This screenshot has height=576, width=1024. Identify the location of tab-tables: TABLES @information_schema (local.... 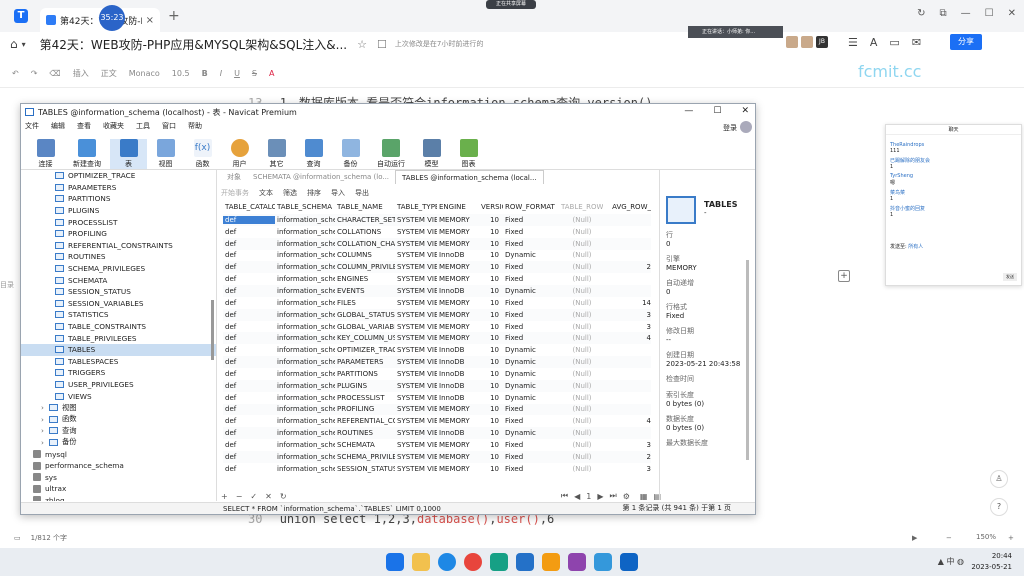
(469, 177).